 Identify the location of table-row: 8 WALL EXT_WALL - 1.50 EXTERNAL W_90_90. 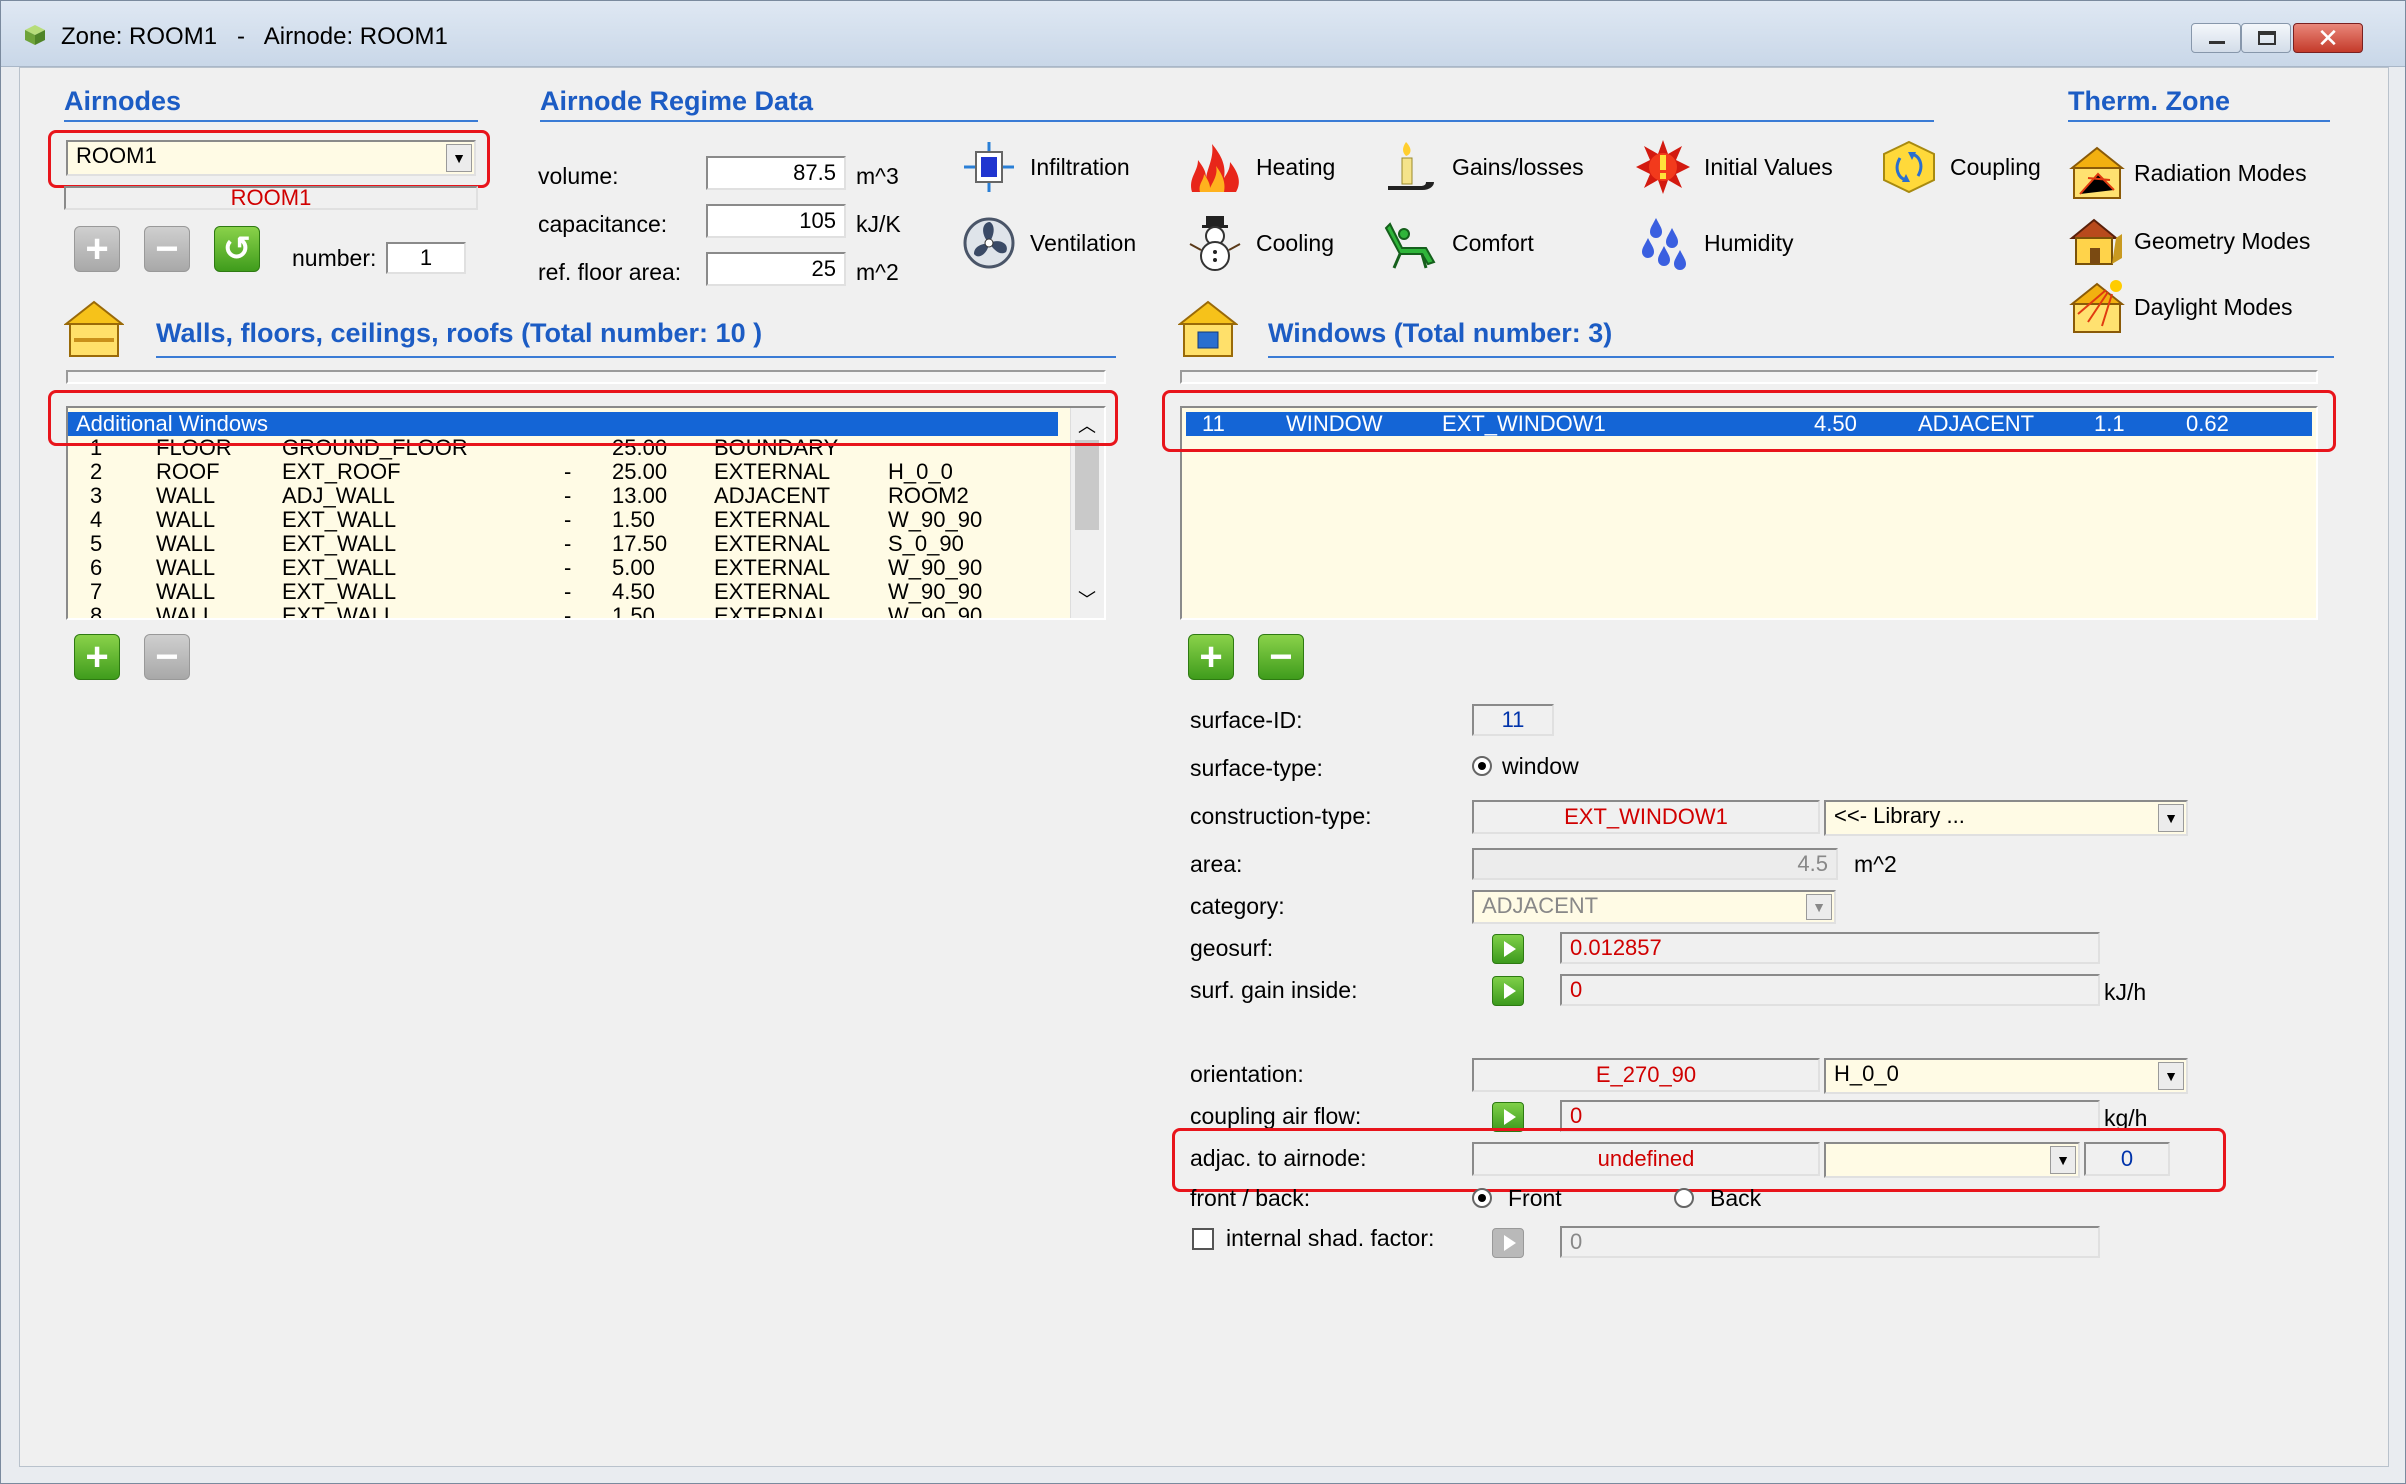
(563, 611).